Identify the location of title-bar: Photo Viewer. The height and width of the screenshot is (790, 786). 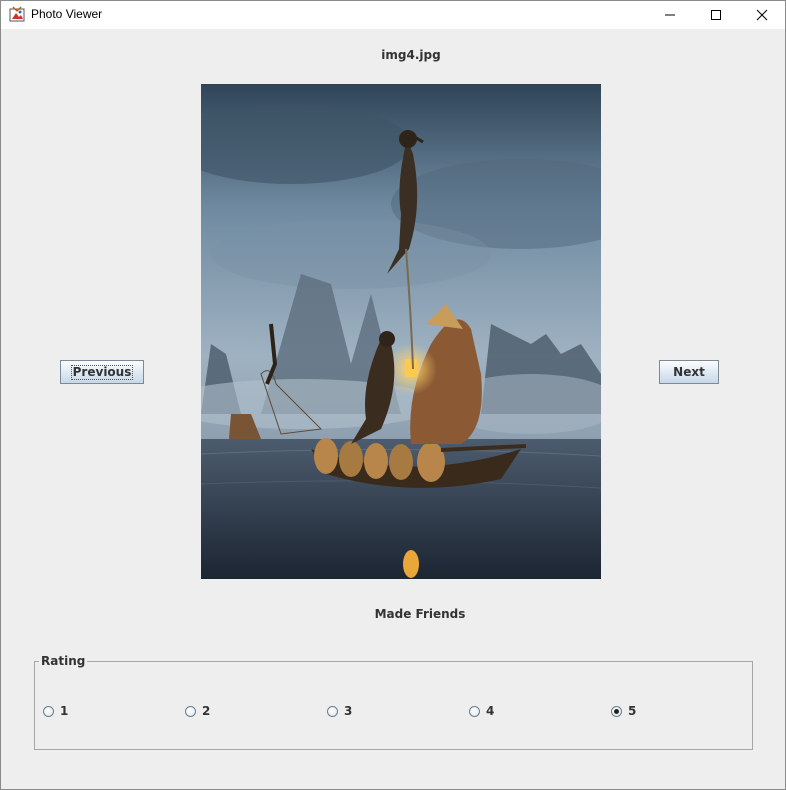
(393, 15).